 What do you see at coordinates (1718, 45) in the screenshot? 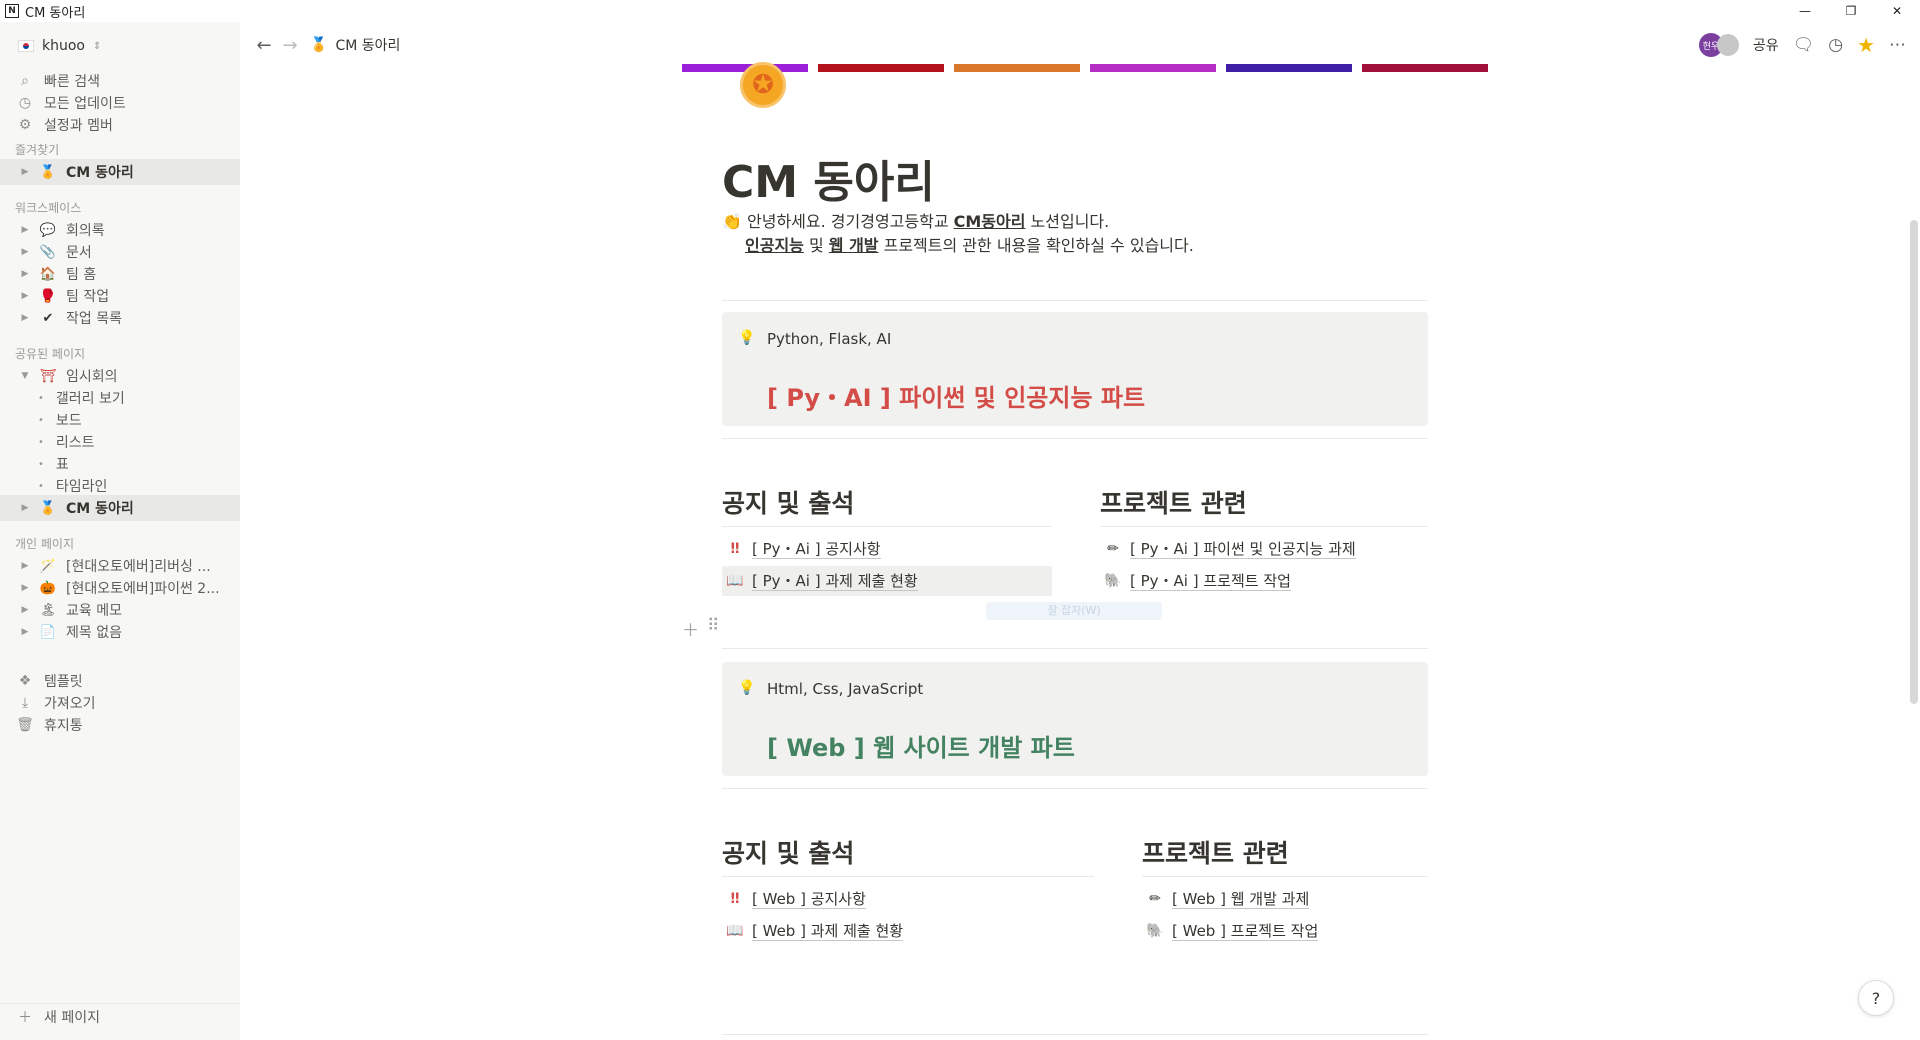
I see `collaborator-avatars: 현우` at bounding box center [1718, 45].